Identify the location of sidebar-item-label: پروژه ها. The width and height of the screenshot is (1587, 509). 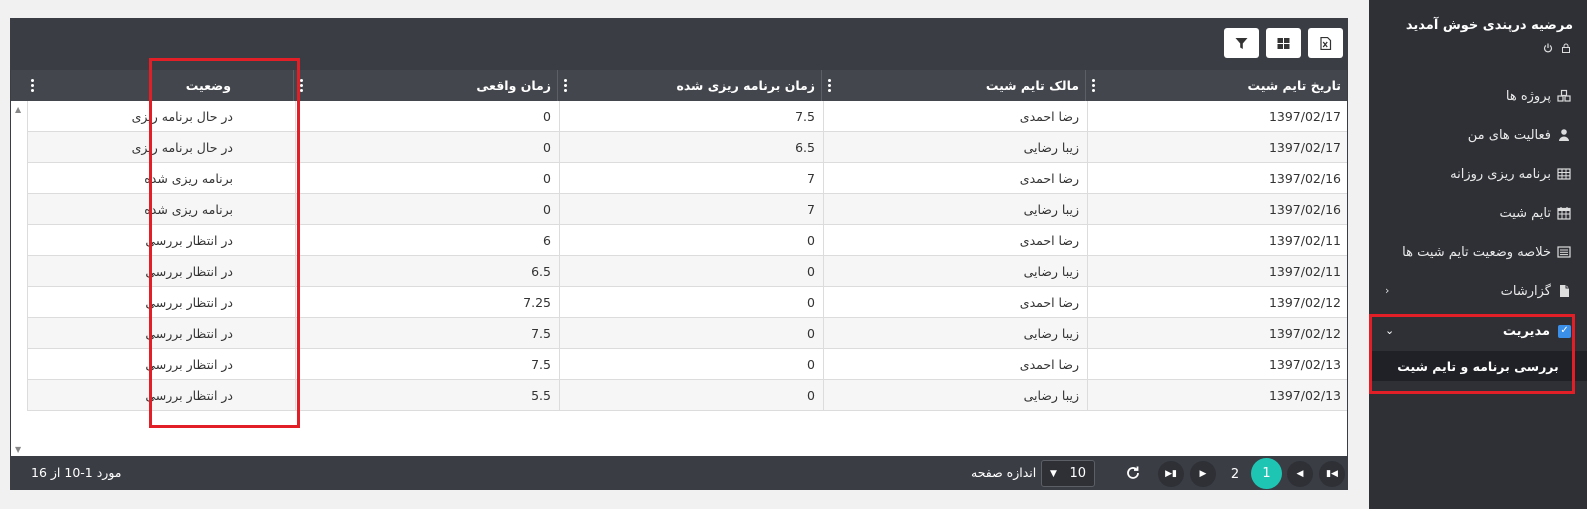
(1528, 96).